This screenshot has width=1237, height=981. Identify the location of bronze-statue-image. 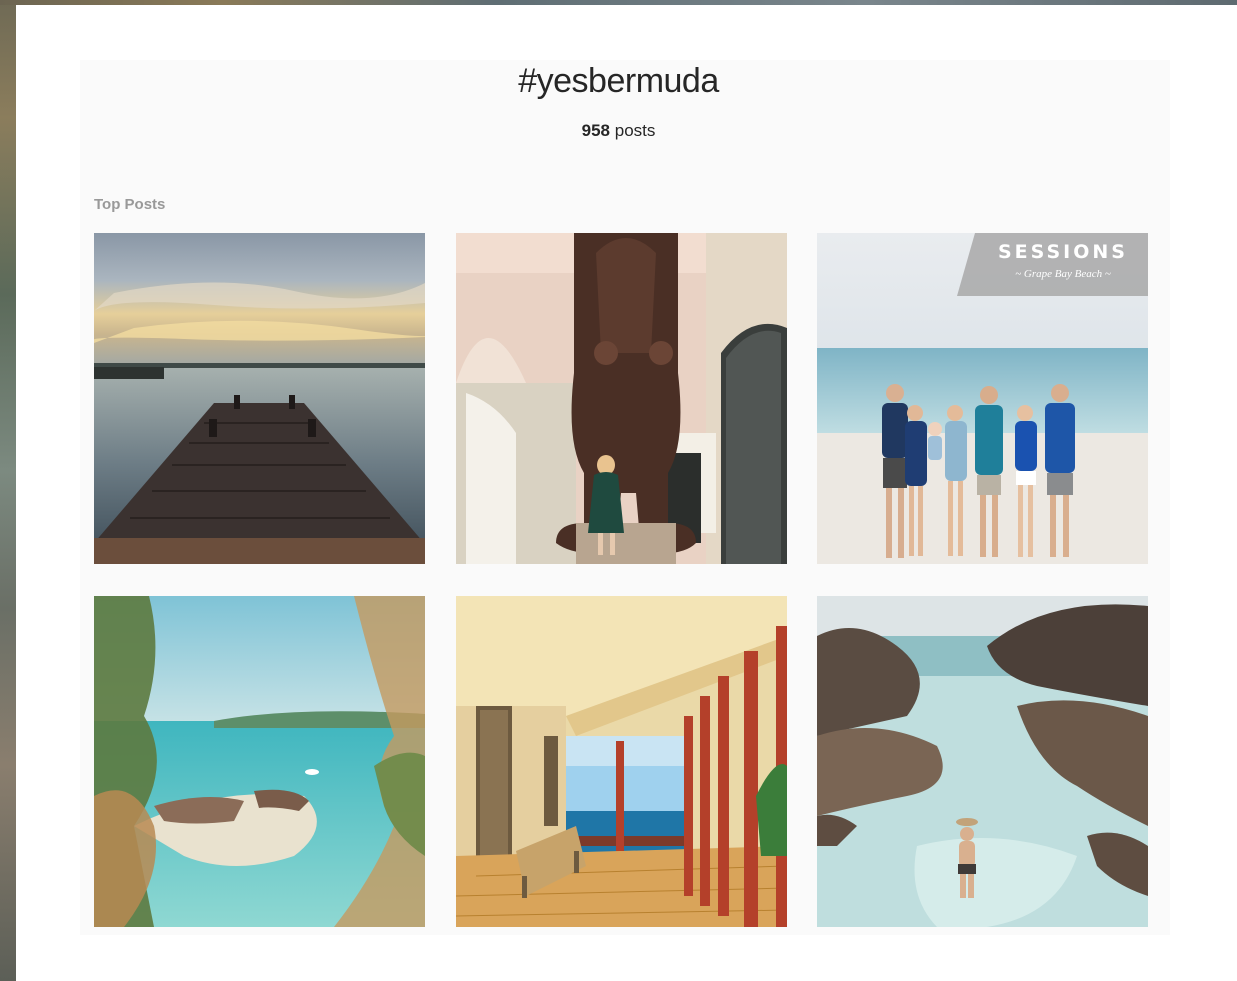
(621, 398).